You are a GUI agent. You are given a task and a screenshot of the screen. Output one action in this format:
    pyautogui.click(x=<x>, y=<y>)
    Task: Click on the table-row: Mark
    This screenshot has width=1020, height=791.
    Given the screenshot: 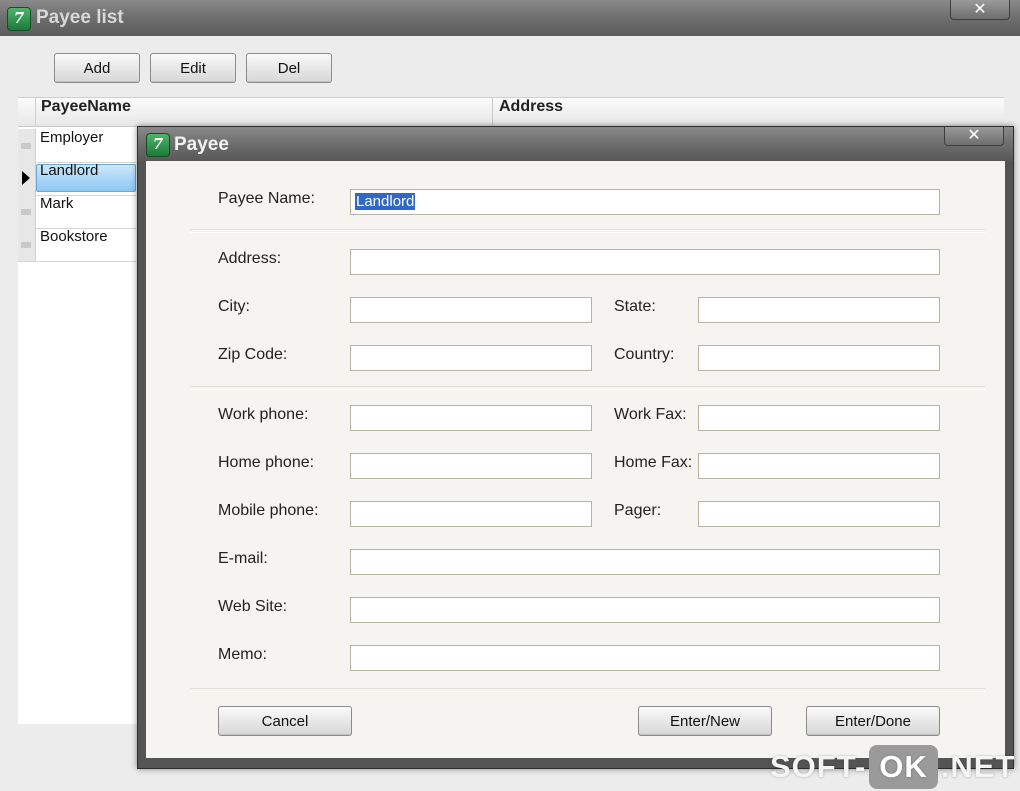 What is the action you would take?
    pyautogui.click(x=77, y=212)
    